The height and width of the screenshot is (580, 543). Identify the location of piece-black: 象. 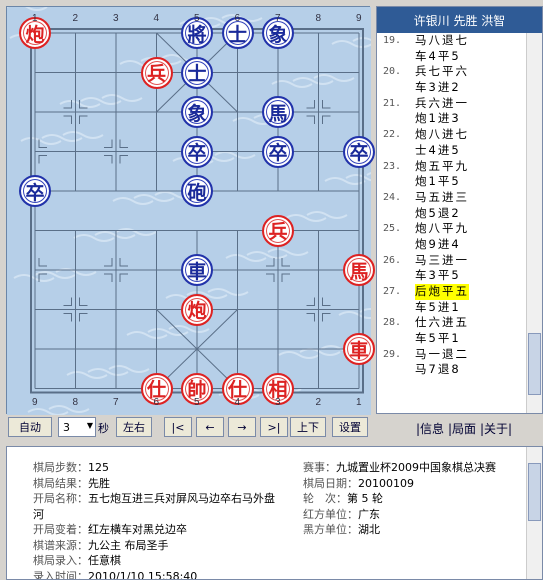
(197, 112).